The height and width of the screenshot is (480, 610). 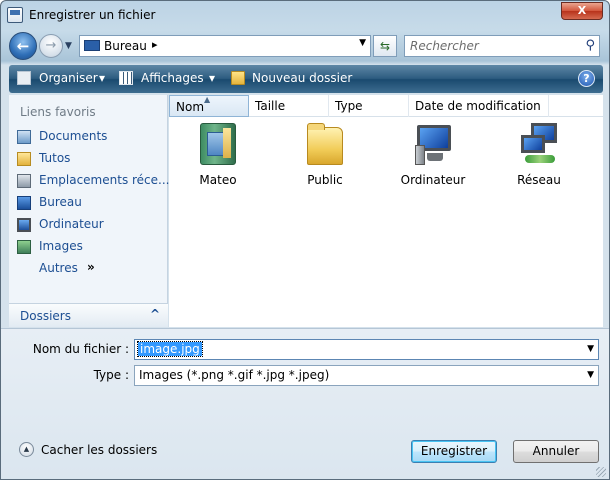 I want to click on type-label: Type :, so click(x=111, y=375).